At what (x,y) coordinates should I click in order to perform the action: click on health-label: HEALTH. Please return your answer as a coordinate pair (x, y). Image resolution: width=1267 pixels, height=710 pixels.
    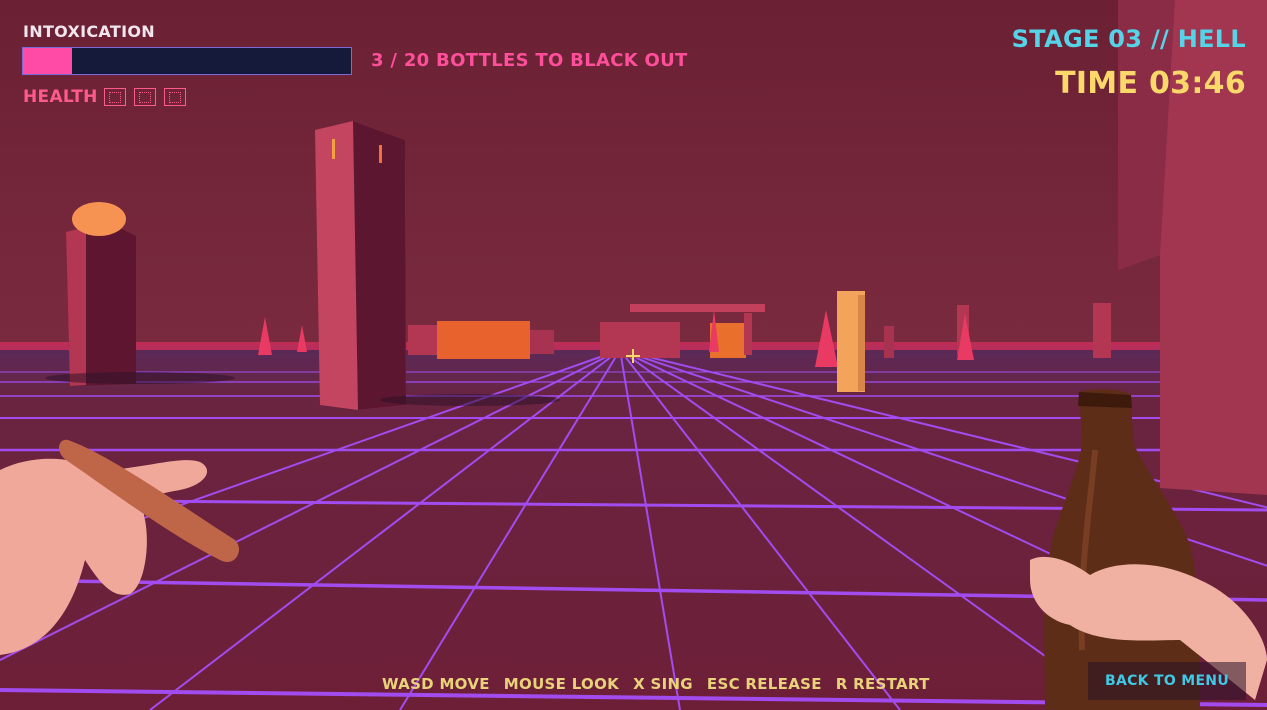
    Looking at the image, I should click on (60, 97).